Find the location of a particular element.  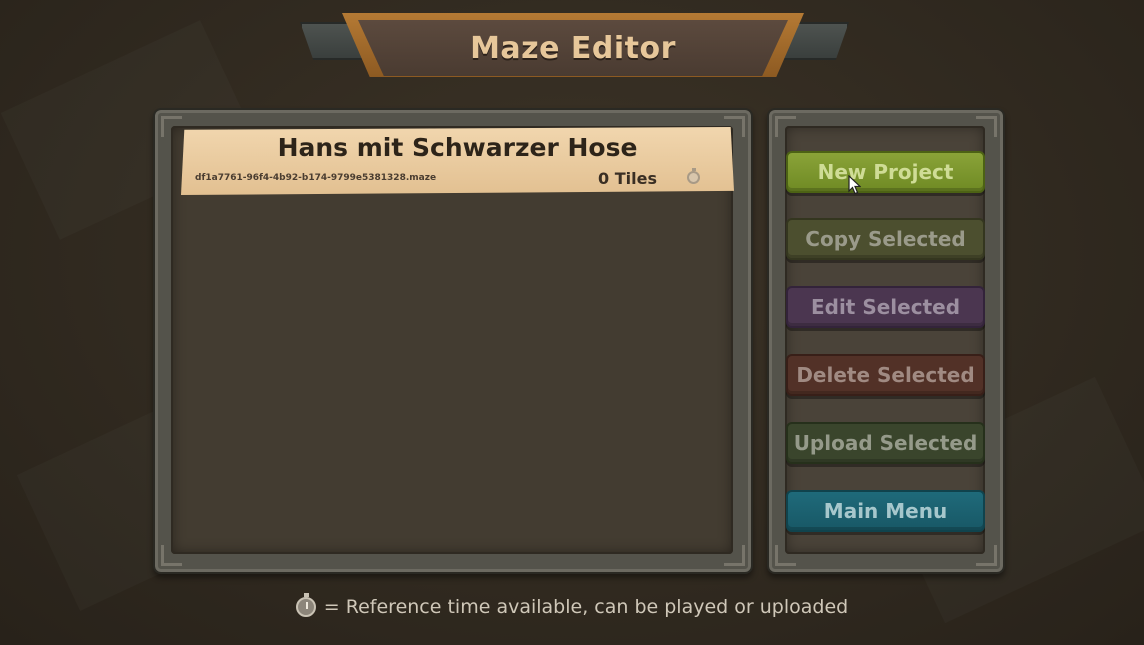

main-menu-button: Main Menu is located at coordinates (885, 511).